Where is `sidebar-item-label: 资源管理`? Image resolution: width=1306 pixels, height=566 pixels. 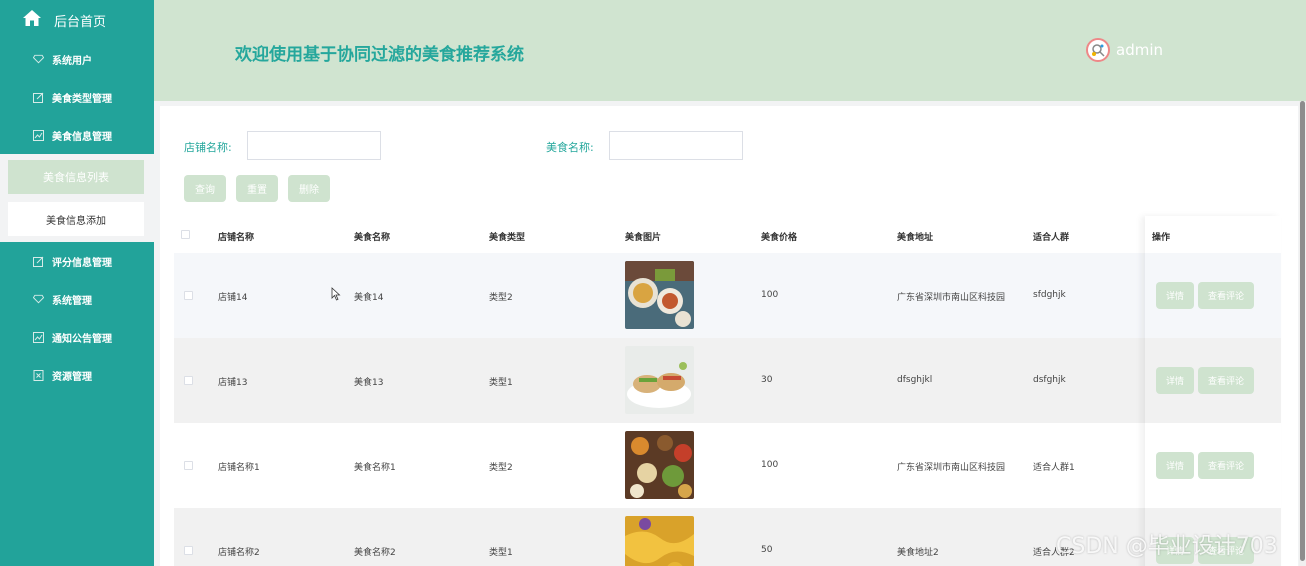 sidebar-item-label: 资源管理 is located at coordinates (72, 377).